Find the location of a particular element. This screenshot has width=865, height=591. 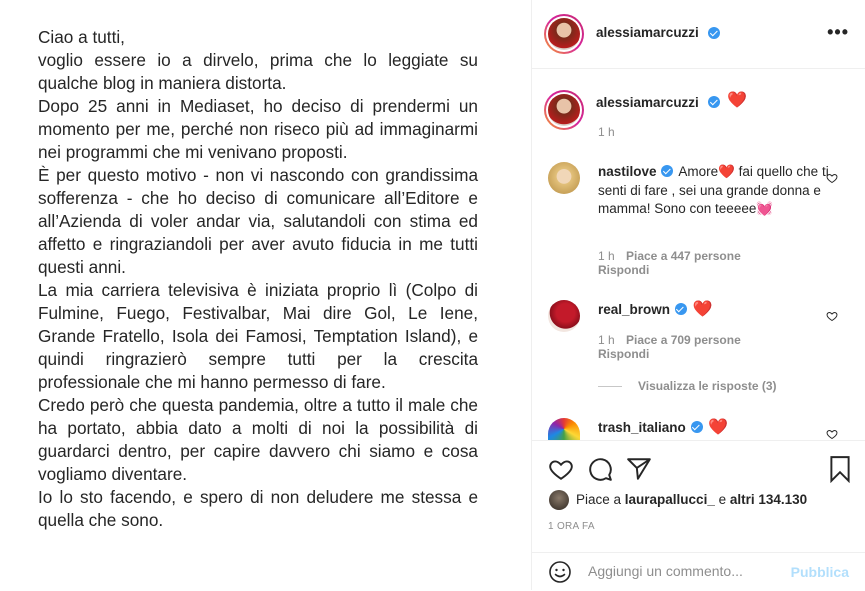

header-username: alessiamarcuzzi is located at coordinates (647, 32).